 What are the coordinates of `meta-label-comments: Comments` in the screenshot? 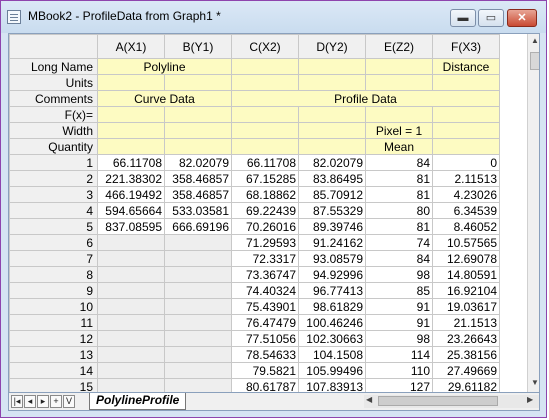 It's located at (53, 98).